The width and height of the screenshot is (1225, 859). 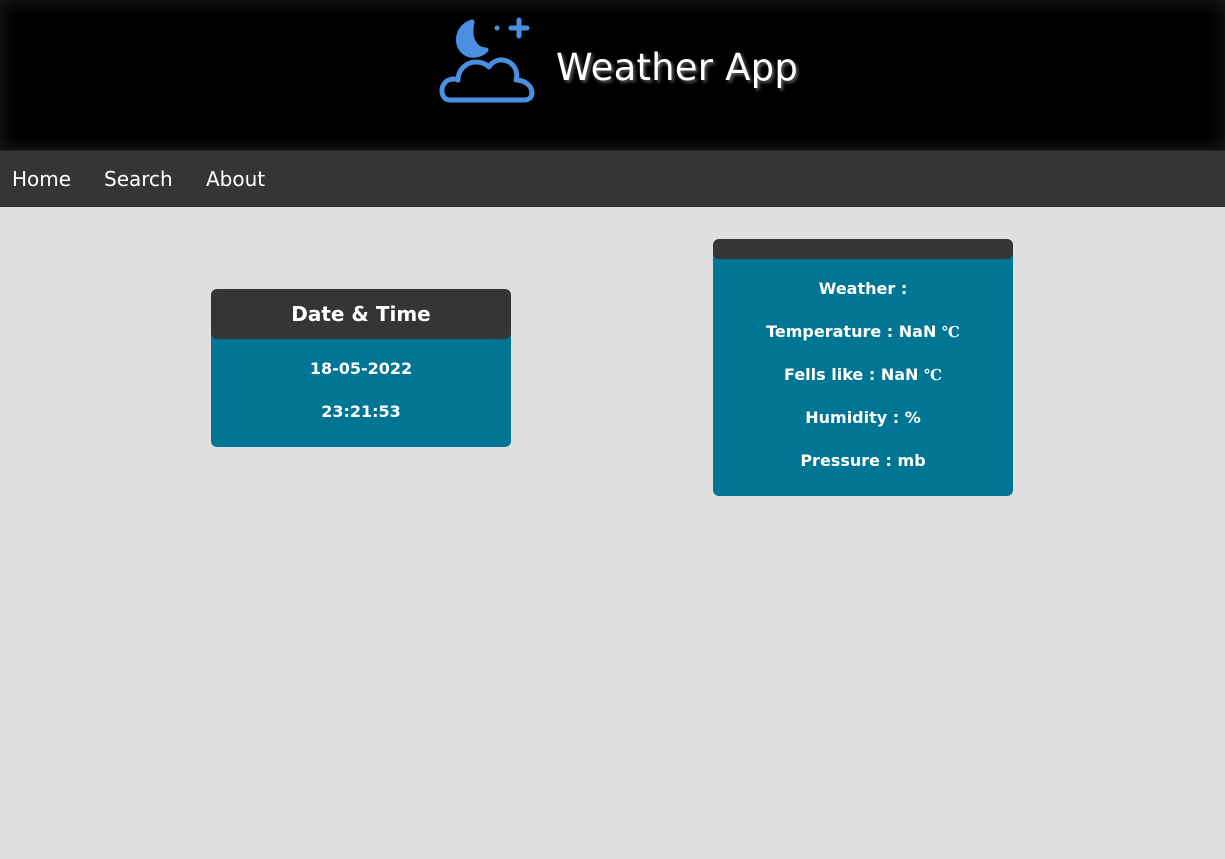 What do you see at coordinates (852, 417) in the screenshot?
I see `humidity-label: Humidity :` at bounding box center [852, 417].